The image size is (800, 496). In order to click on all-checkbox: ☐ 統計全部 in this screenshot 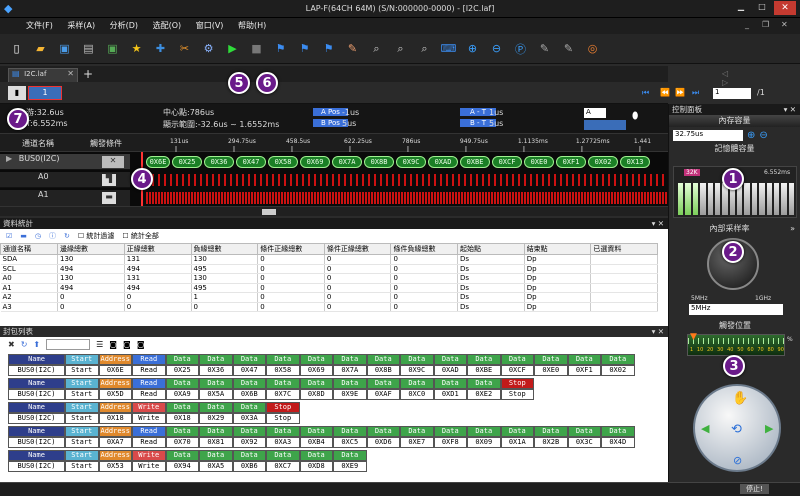, I will do `click(140, 236)`.